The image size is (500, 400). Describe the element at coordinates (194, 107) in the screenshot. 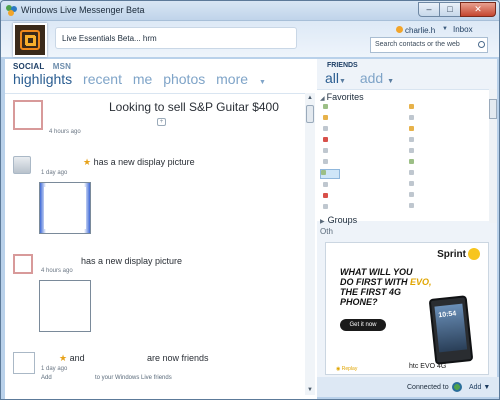

I see `feed-item-title: Looking to sell S&P Guitar $400` at that location.